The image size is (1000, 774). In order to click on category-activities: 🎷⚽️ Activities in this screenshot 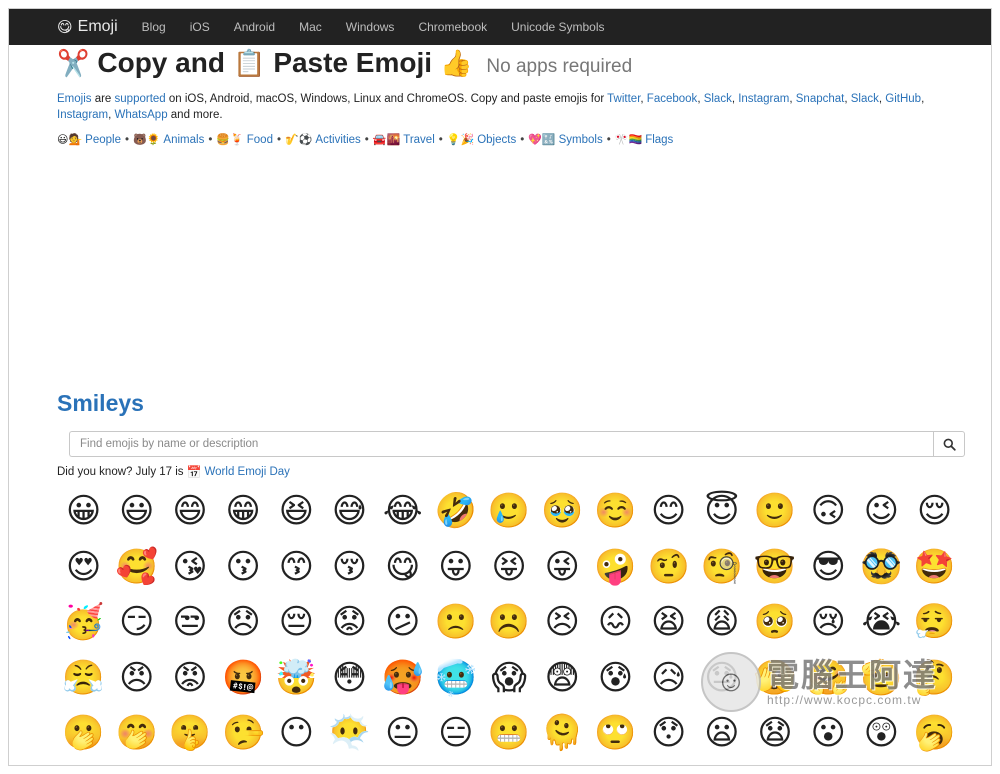, I will do `click(323, 140)`.